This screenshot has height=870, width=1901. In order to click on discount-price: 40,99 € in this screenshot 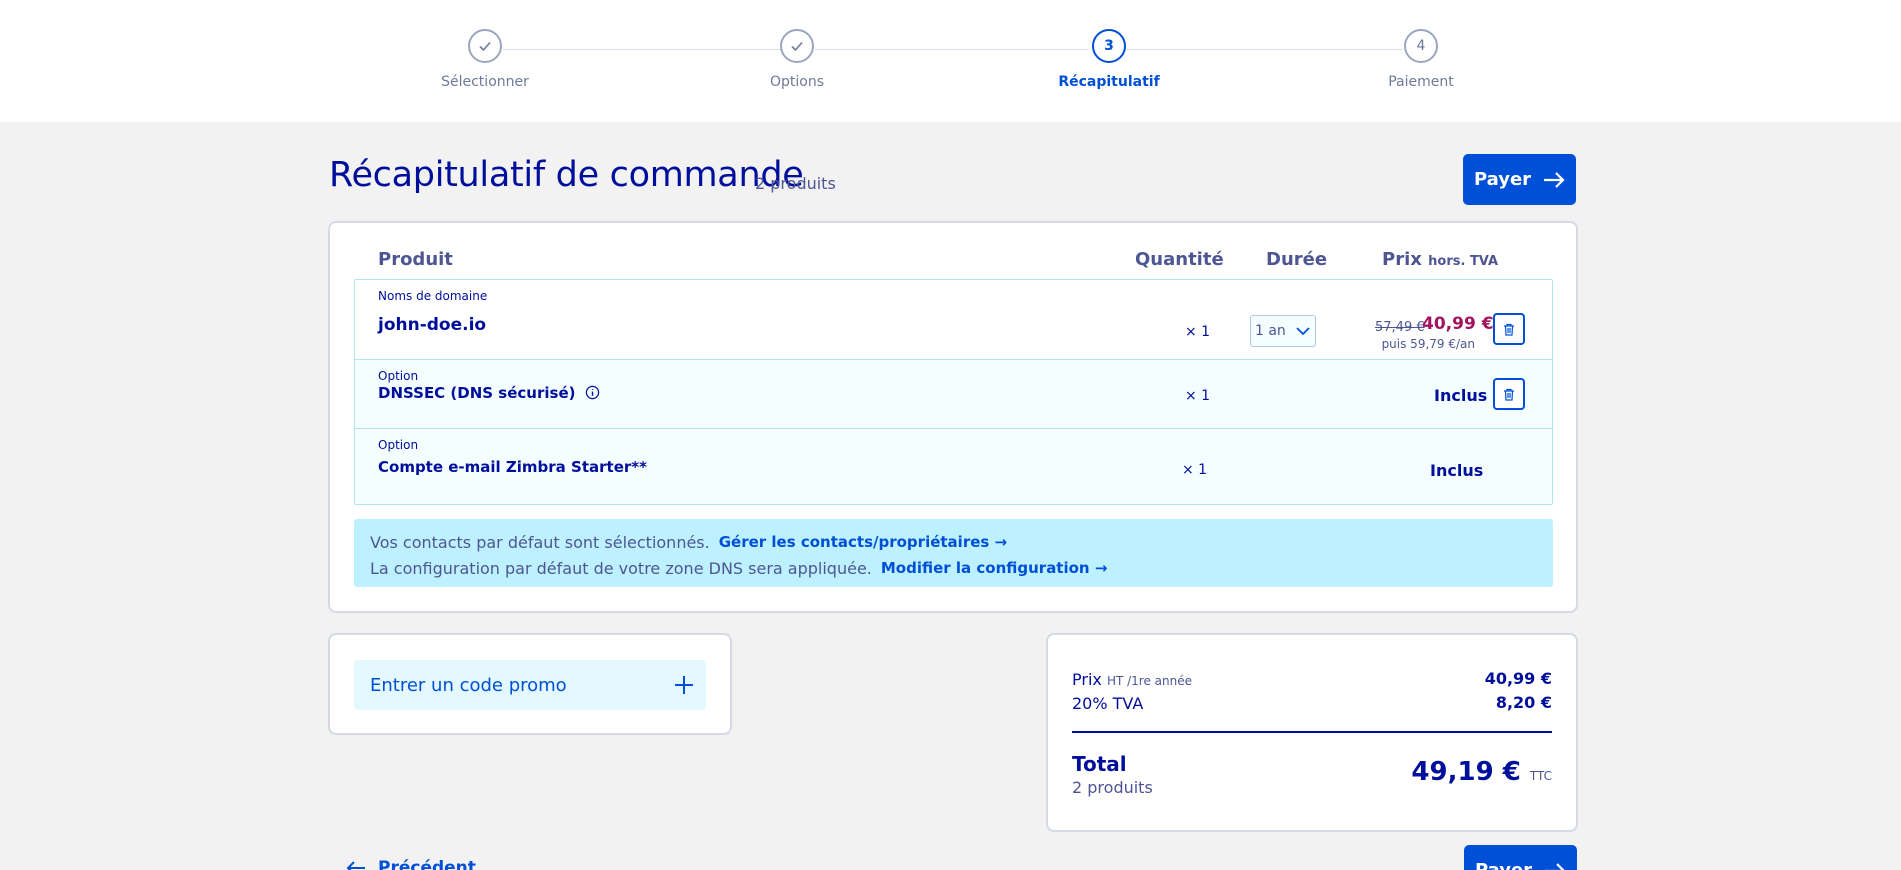, I will do `click(1458, 324)`.